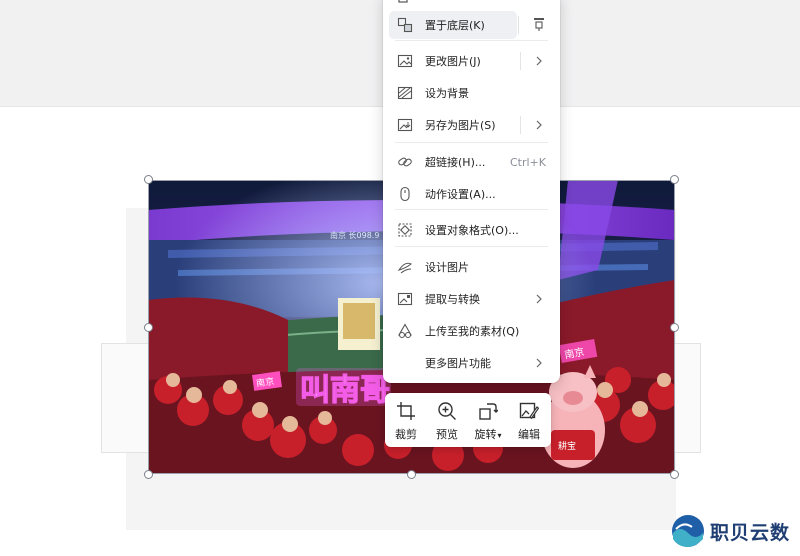  Describe the element at coordinates (539, 3) in the screenshot. I see `layer-icon` at that location.